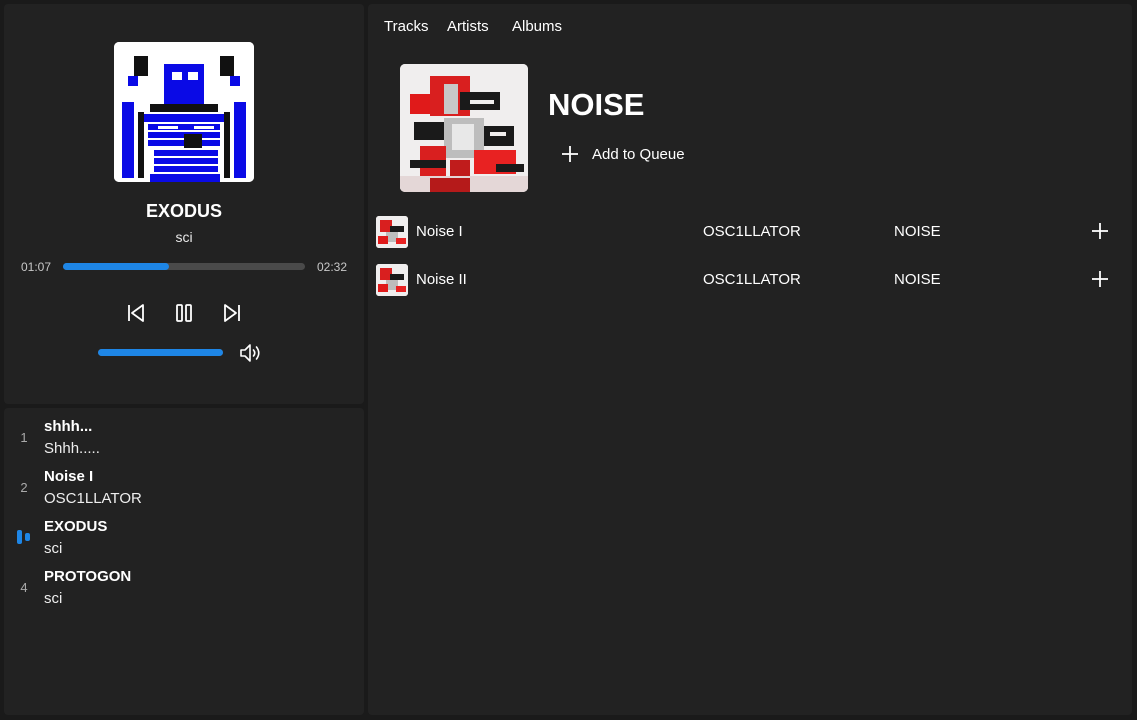 The image size is (1137, 720). I want to click on volume-slider, so click(160, 352).